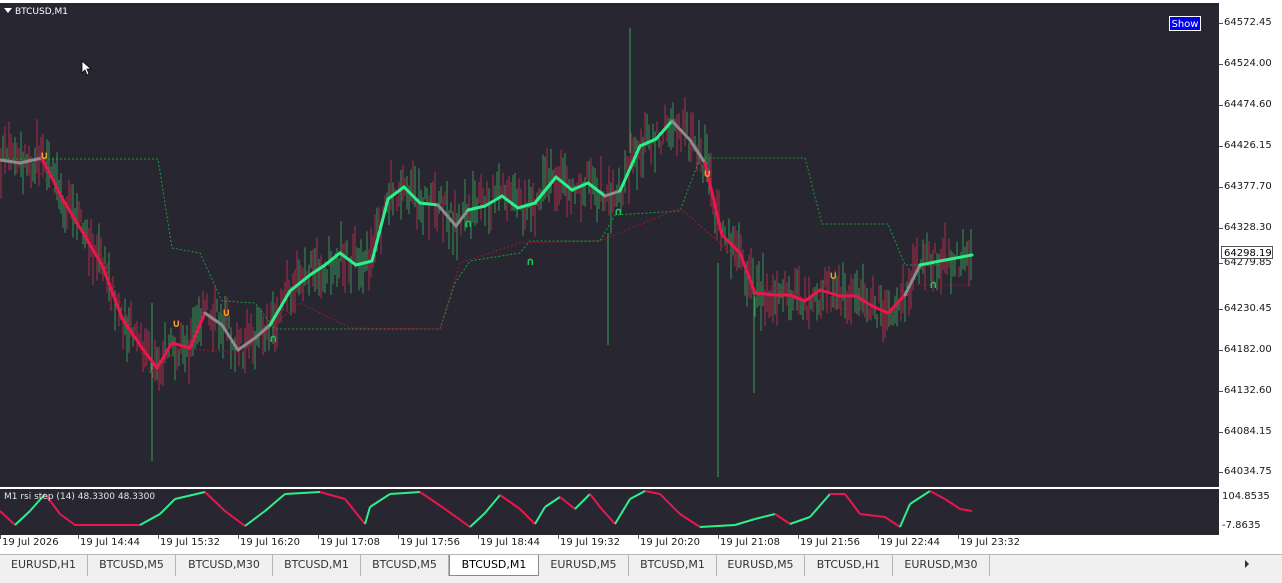 Image resolution: width=1282 pixels, height=583 pixels. What do you see at coordinates (1245, 227) in the screenshot?
I see `price-axis-tick: 64328.30` at bounding box center [1245, 227].